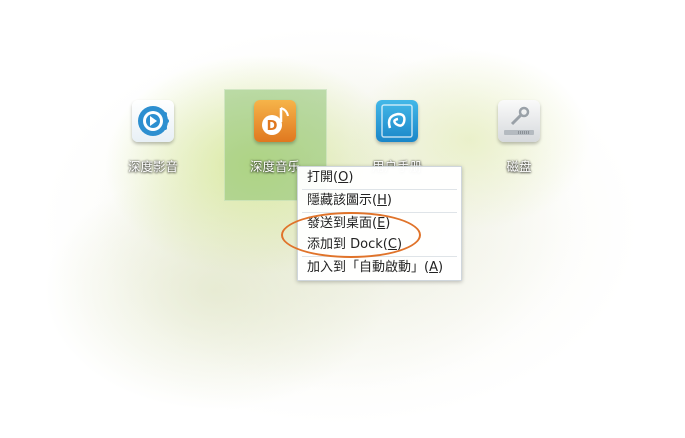  What do you see at coordinates (330, 178) in the screenshot?
I see `menu-item-open: 打開(O)` at bounding box center [330, 178].